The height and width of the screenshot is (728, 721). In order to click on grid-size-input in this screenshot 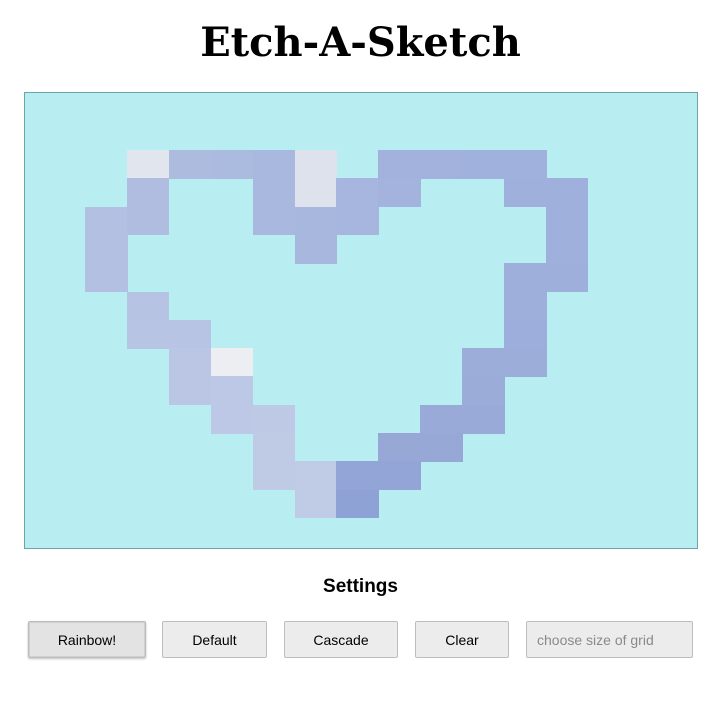, I will do `click(609, 639)`.